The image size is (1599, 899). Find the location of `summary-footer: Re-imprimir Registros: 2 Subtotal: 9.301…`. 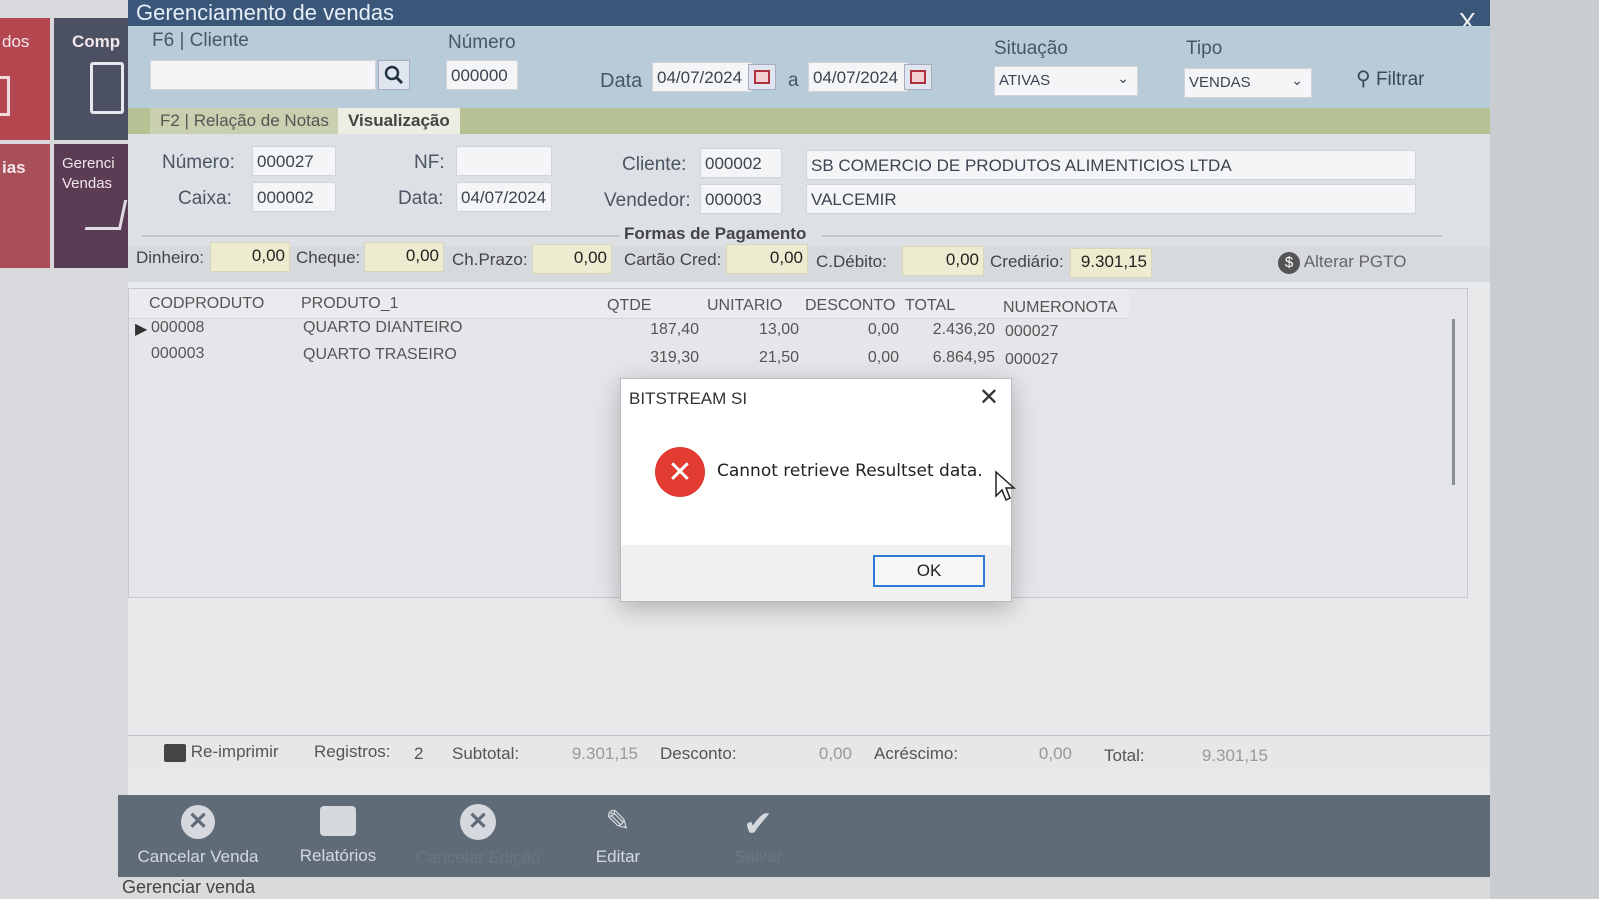

summary-footer: Re-imprimir Registros: 2 Subtotal: 9.301… is located at coordinates (809, 755).